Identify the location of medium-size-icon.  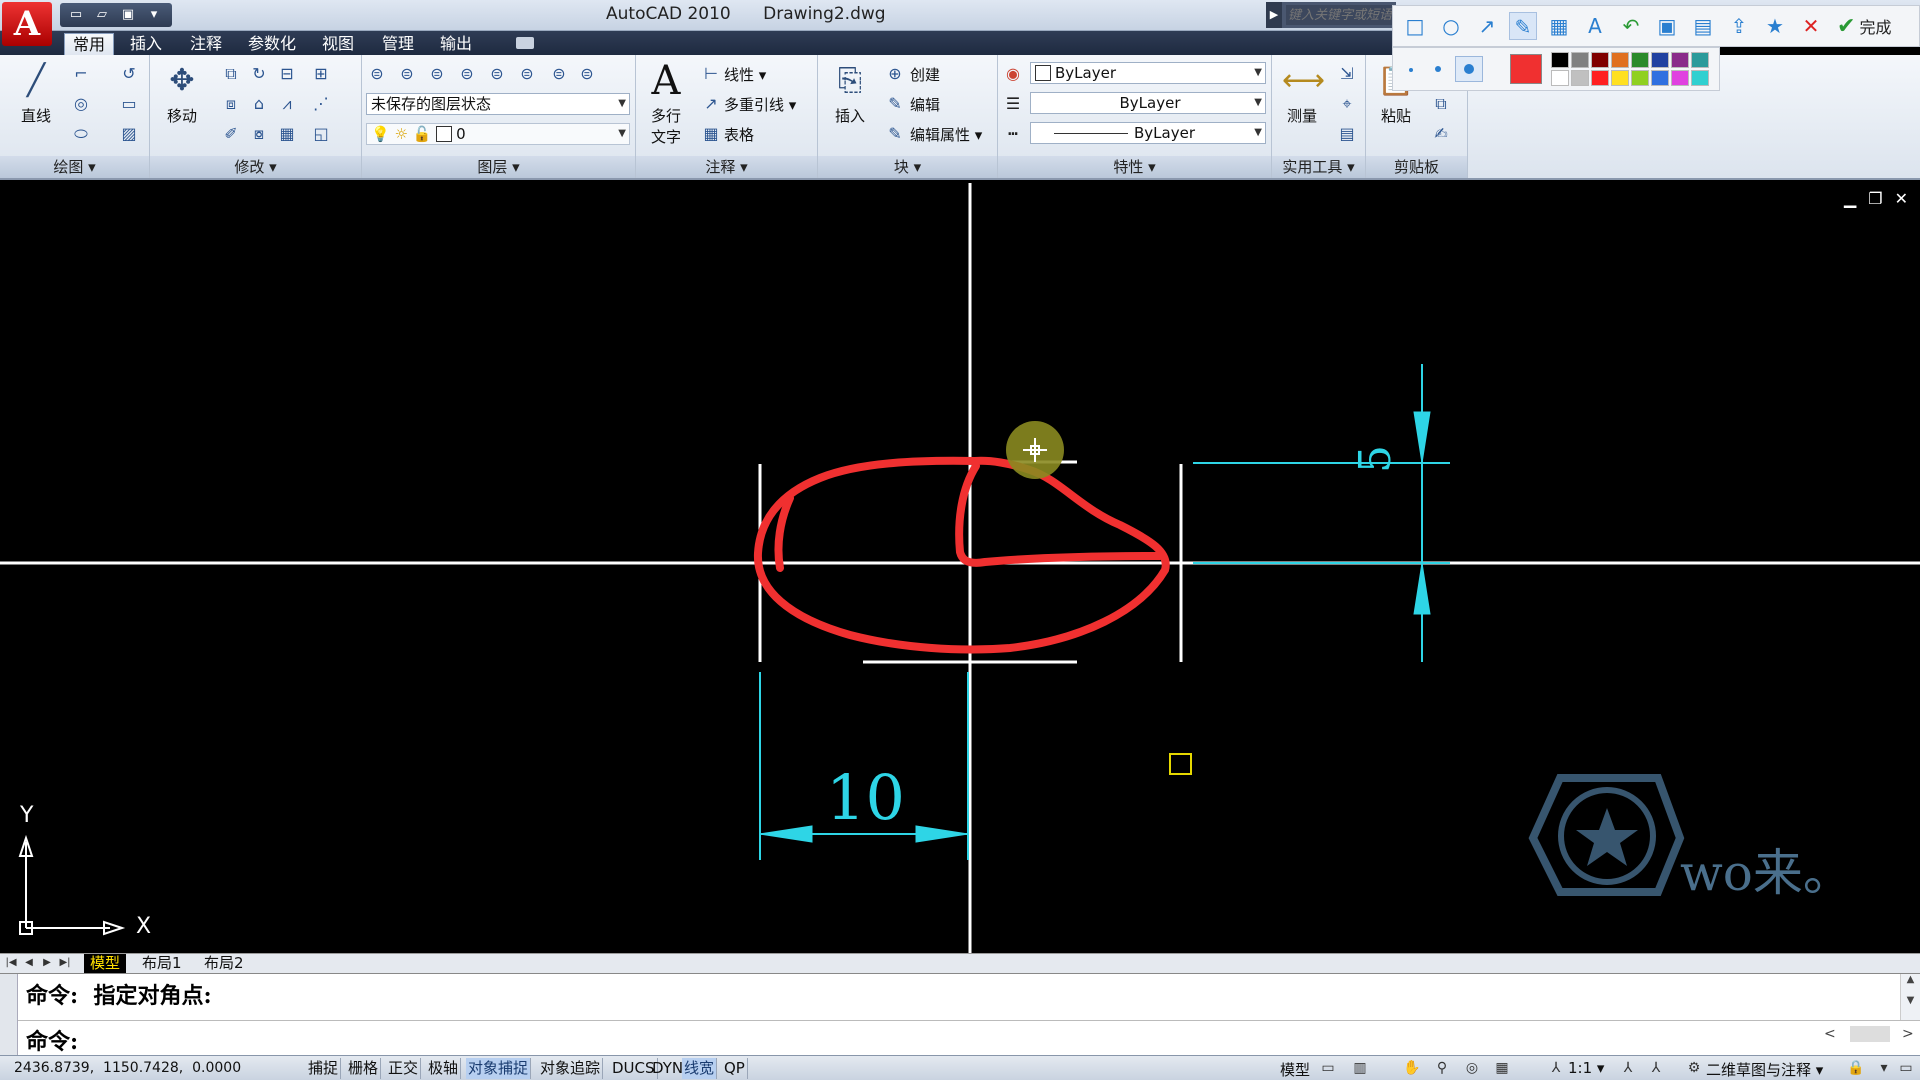
(1438, 69).